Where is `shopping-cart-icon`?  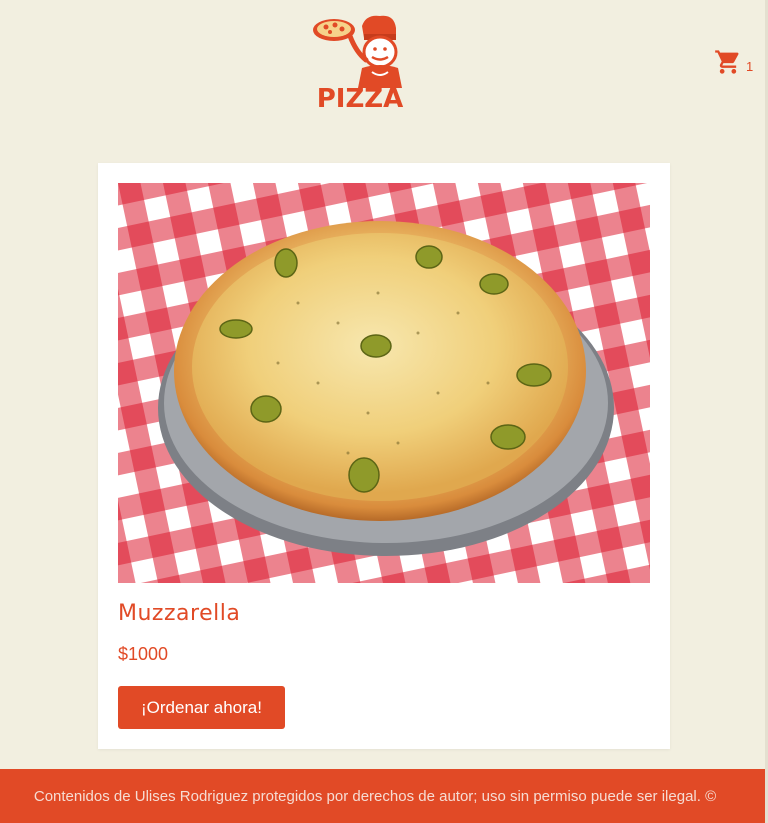 shopping-cart-icon is located at coordinates (727, 62).